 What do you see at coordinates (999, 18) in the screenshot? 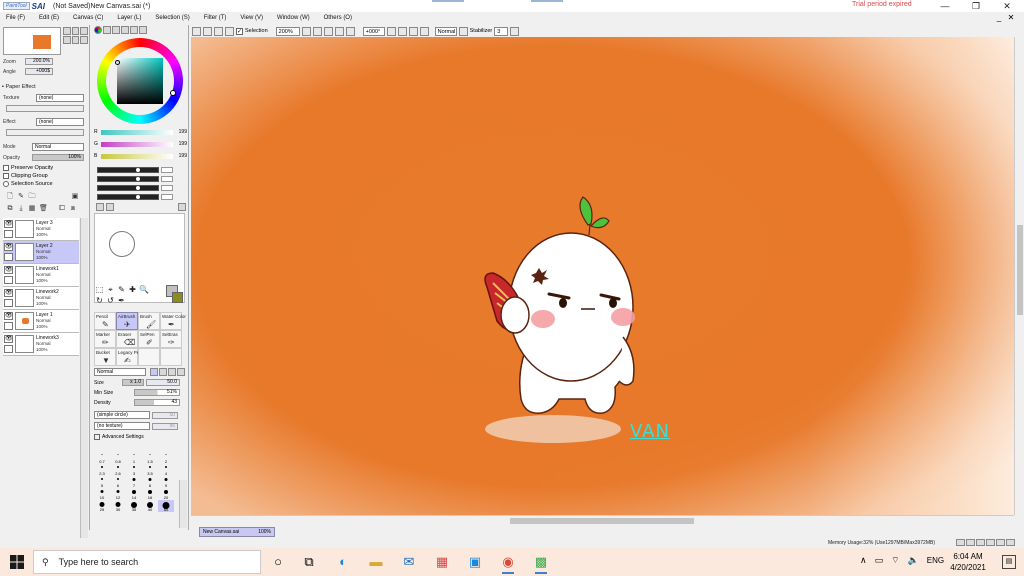
I see `mdi-minimize-icon: _` at bounding box center [999, 18].